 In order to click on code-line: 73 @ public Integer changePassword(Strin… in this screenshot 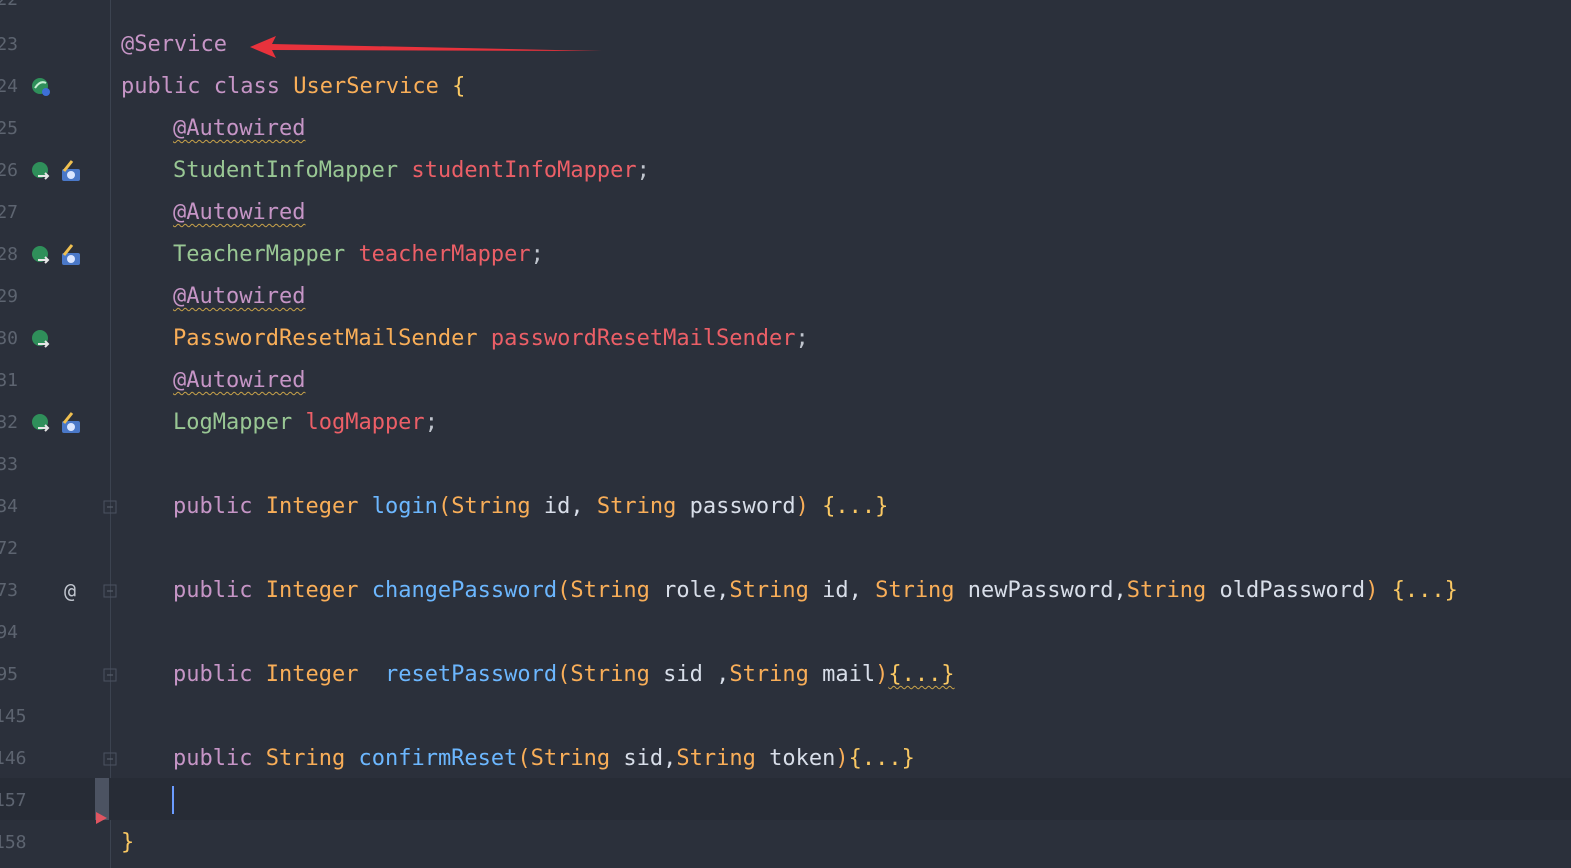, I will do `click(785, 591)`.